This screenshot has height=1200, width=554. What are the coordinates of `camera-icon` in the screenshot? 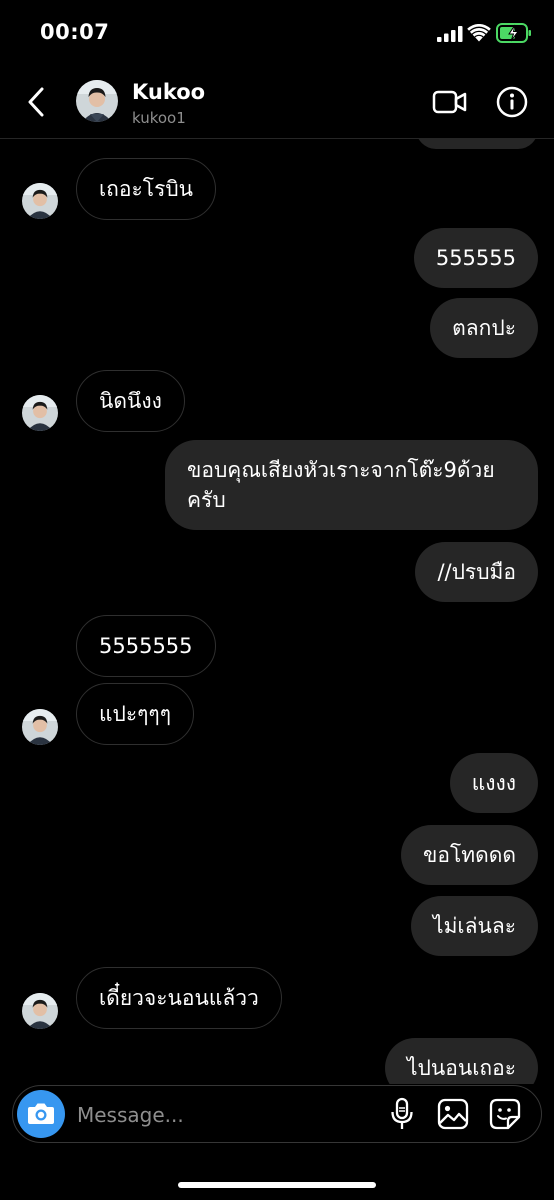 It's located at (41, 1113).